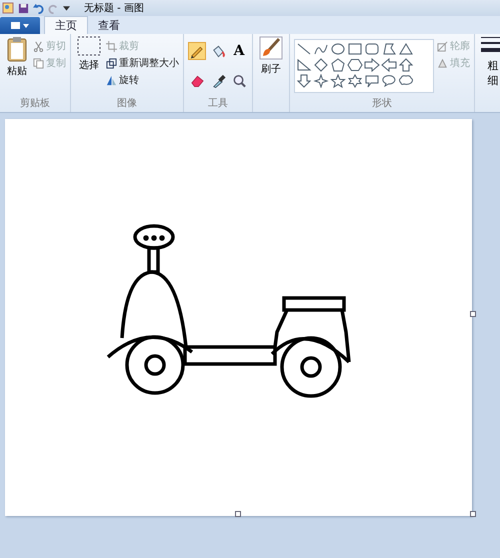 The width and height of the screenshot is (500, 558). Describe the element at coordinates (109, 25) in the screenshot. I see `ribbon-tab: 查看` at that location.